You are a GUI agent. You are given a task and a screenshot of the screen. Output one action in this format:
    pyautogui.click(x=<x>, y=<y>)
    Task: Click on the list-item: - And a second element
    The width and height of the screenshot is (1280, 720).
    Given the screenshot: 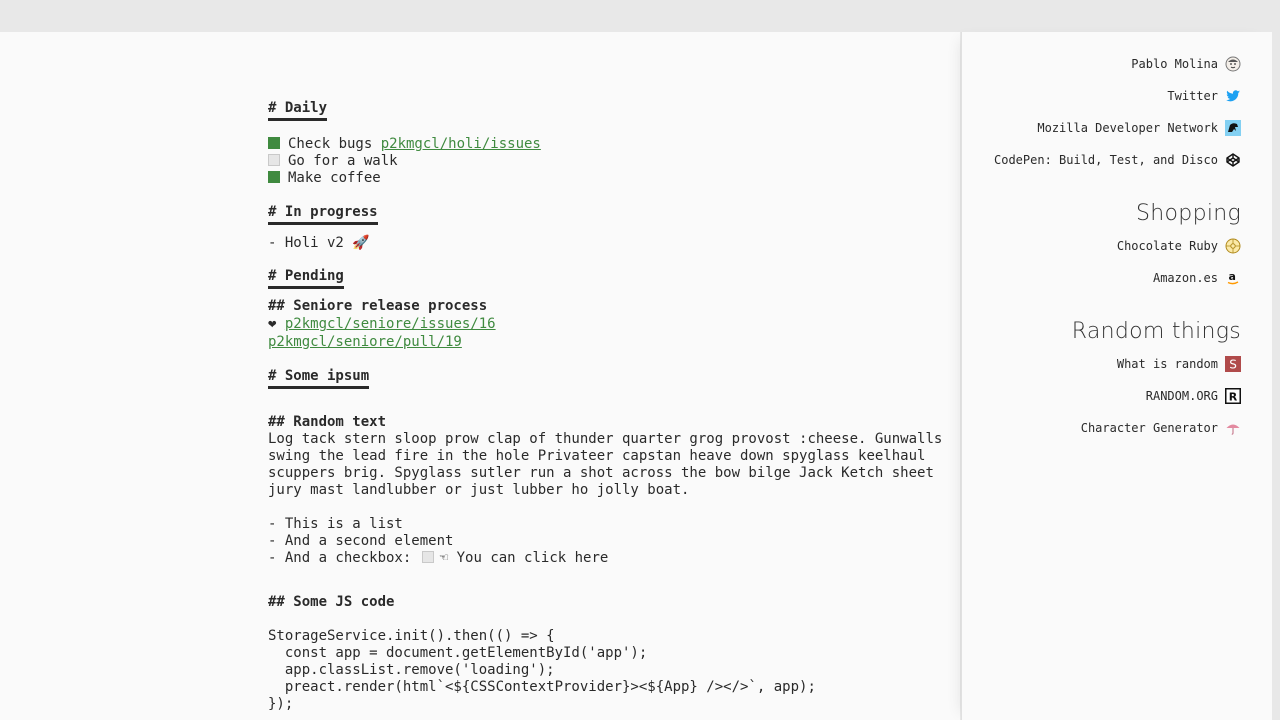 What is the action you would take?
    pyautogui.click(x=361, y=541)
    